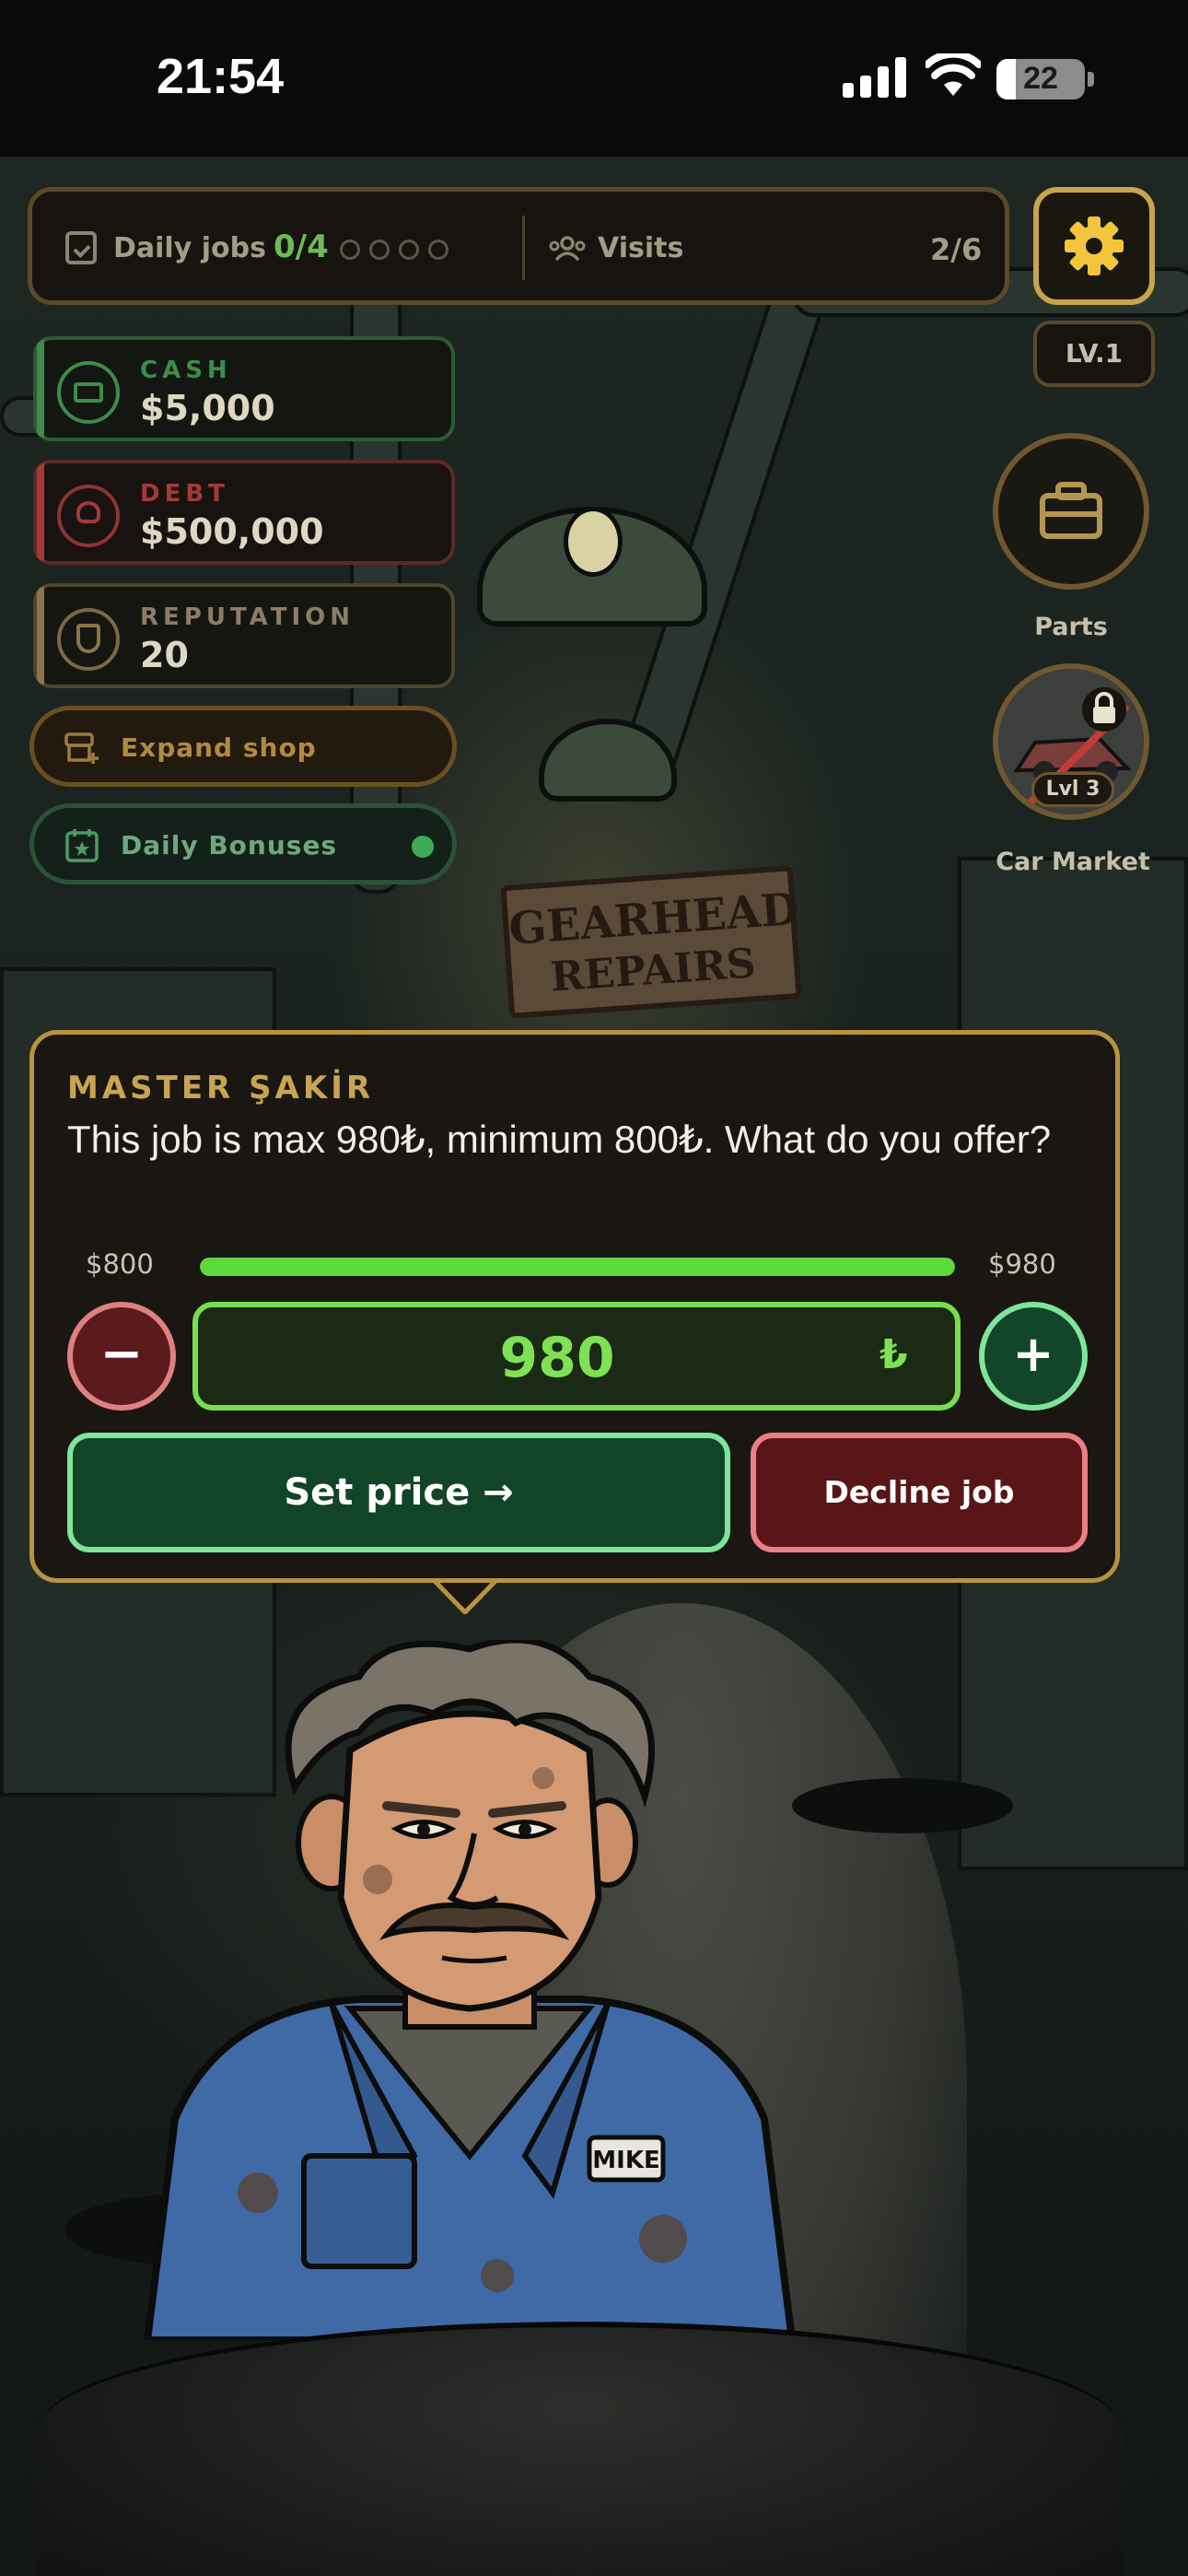 The height and width of the screenshot is (2576, 1188). I want to click on toolbox-icon, so click(1071, 510).